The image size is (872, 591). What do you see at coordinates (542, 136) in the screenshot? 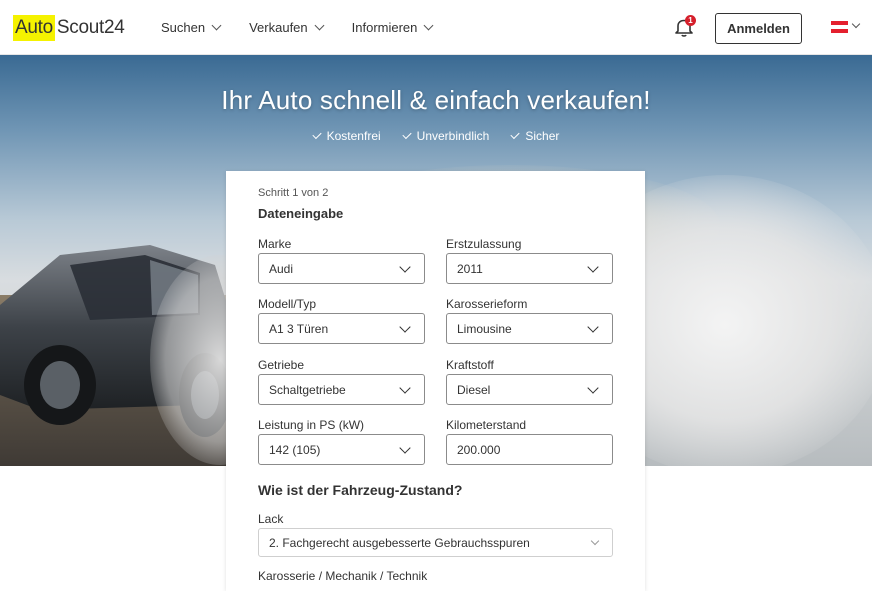
I see `usp-label: Sicher` at bounding box center [542, 136].